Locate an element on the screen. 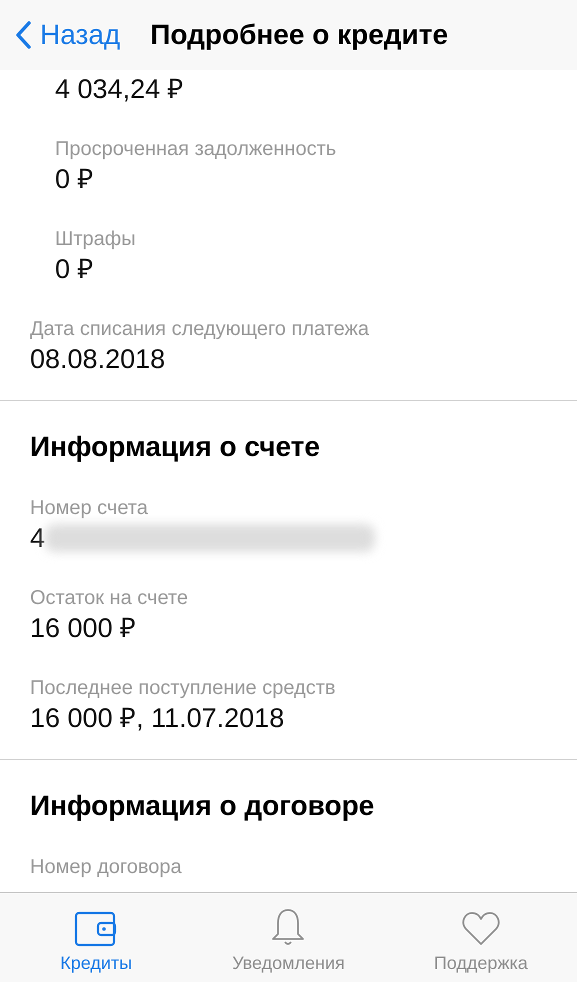 The width and height of the screenshot is (577, 982). tab: Уведомления is located at coordinates (288, 937).